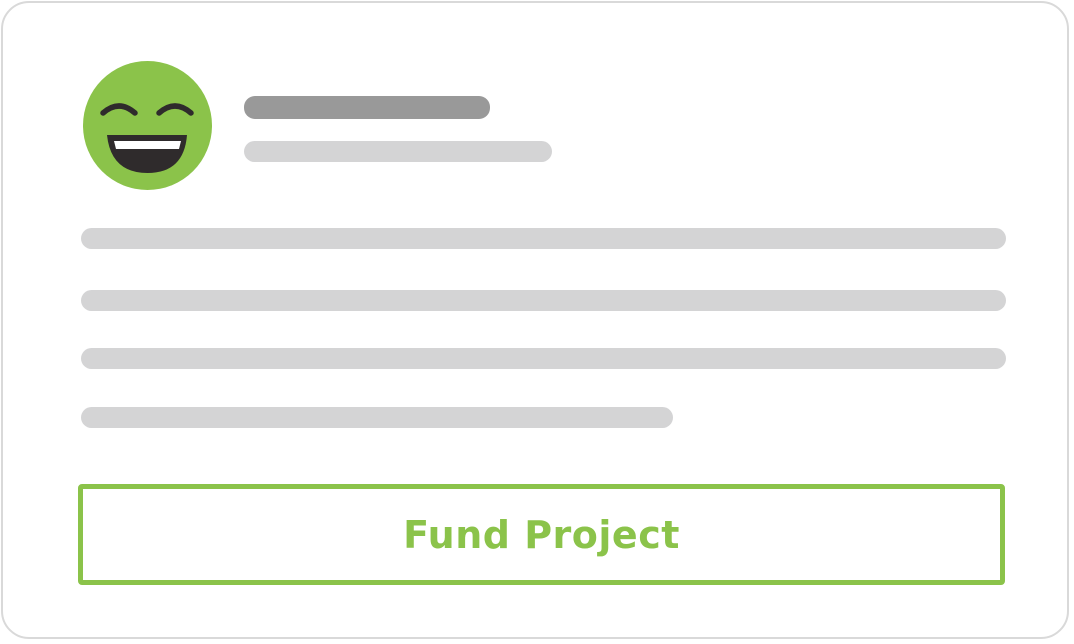  What do you see at coordinates (367, 107) in the screenshot?
I see `title-placeholder` at bounding box center [367, 107].